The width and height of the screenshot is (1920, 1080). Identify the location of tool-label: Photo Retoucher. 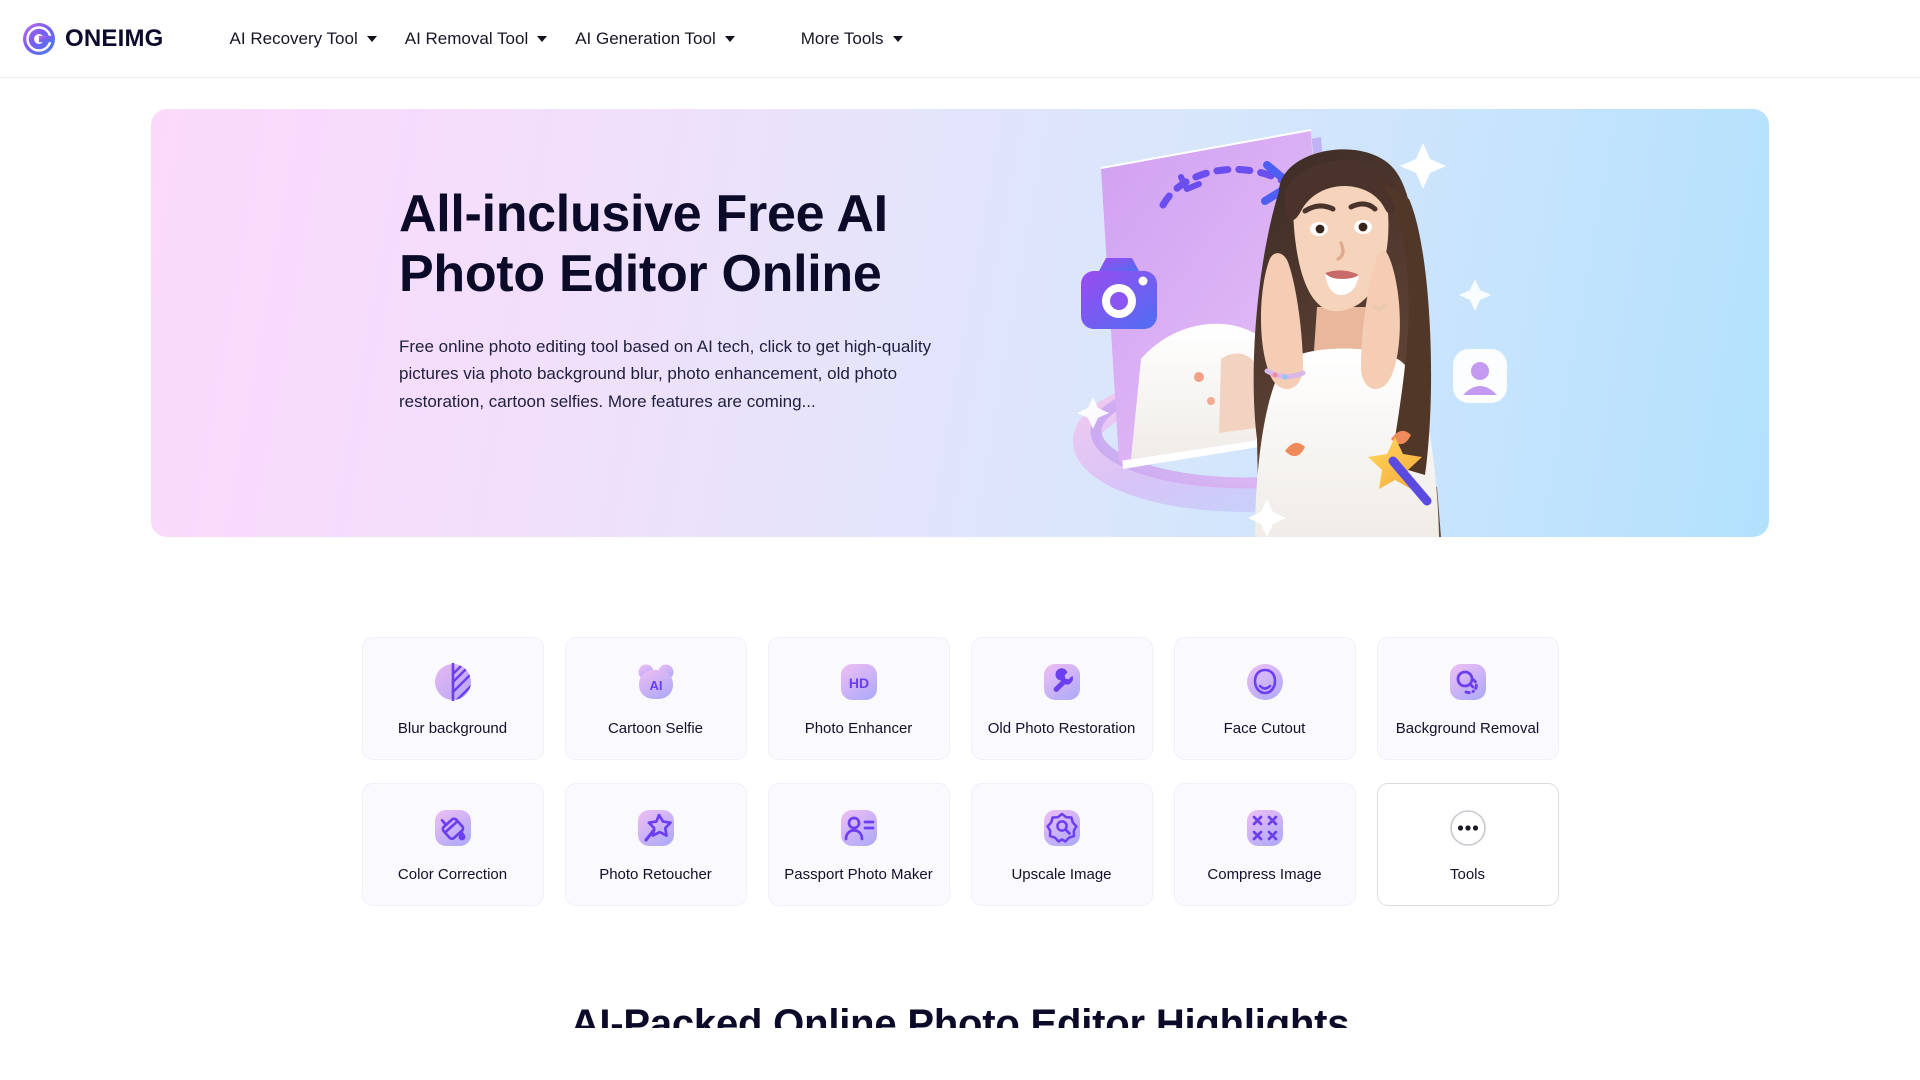
(655, 874).